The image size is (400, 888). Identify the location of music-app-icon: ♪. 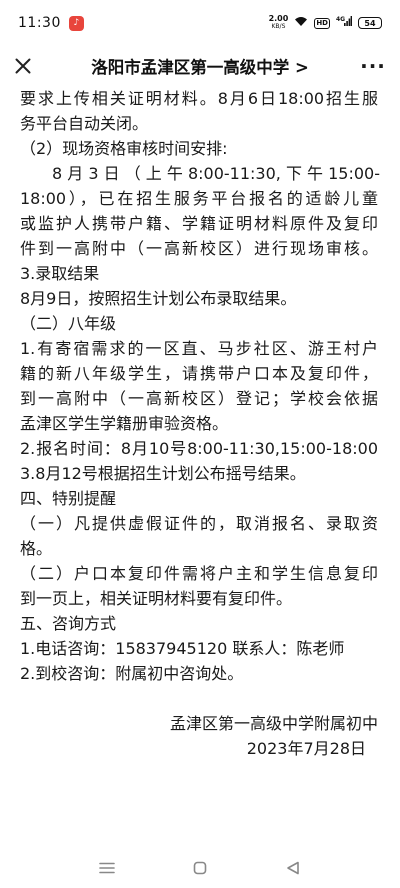
(76, 23).